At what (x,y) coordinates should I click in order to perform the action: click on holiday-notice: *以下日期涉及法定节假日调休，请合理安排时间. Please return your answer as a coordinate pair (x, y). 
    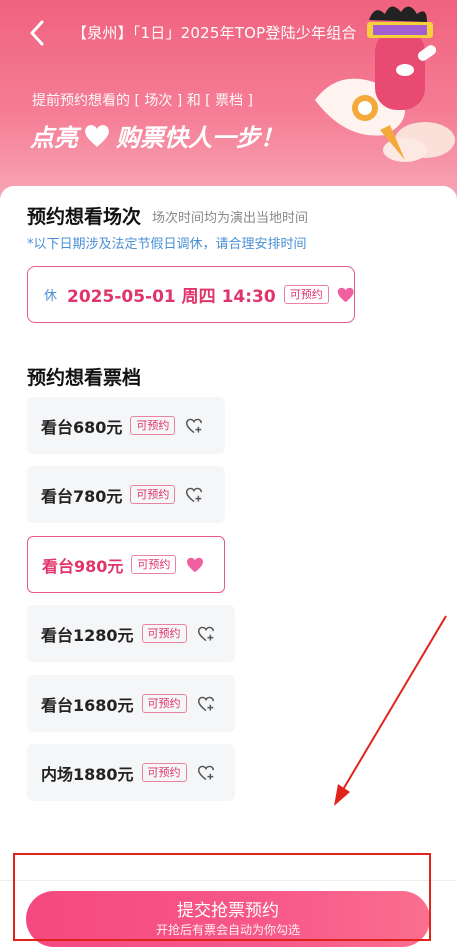
    Looking at the image, I should click on (167, 244).